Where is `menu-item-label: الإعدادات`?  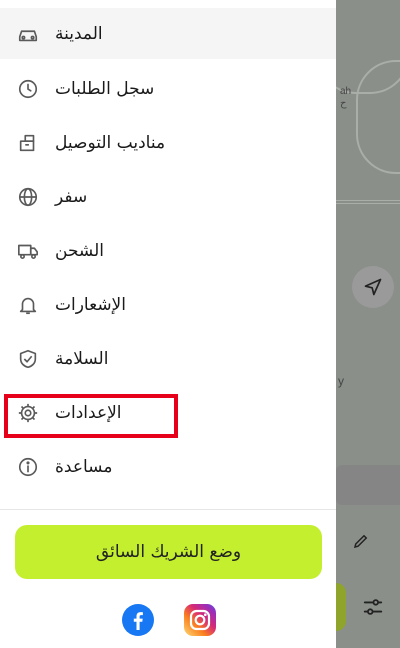 menu-item-label: الإعدادات is located at coordinates (88, 413).